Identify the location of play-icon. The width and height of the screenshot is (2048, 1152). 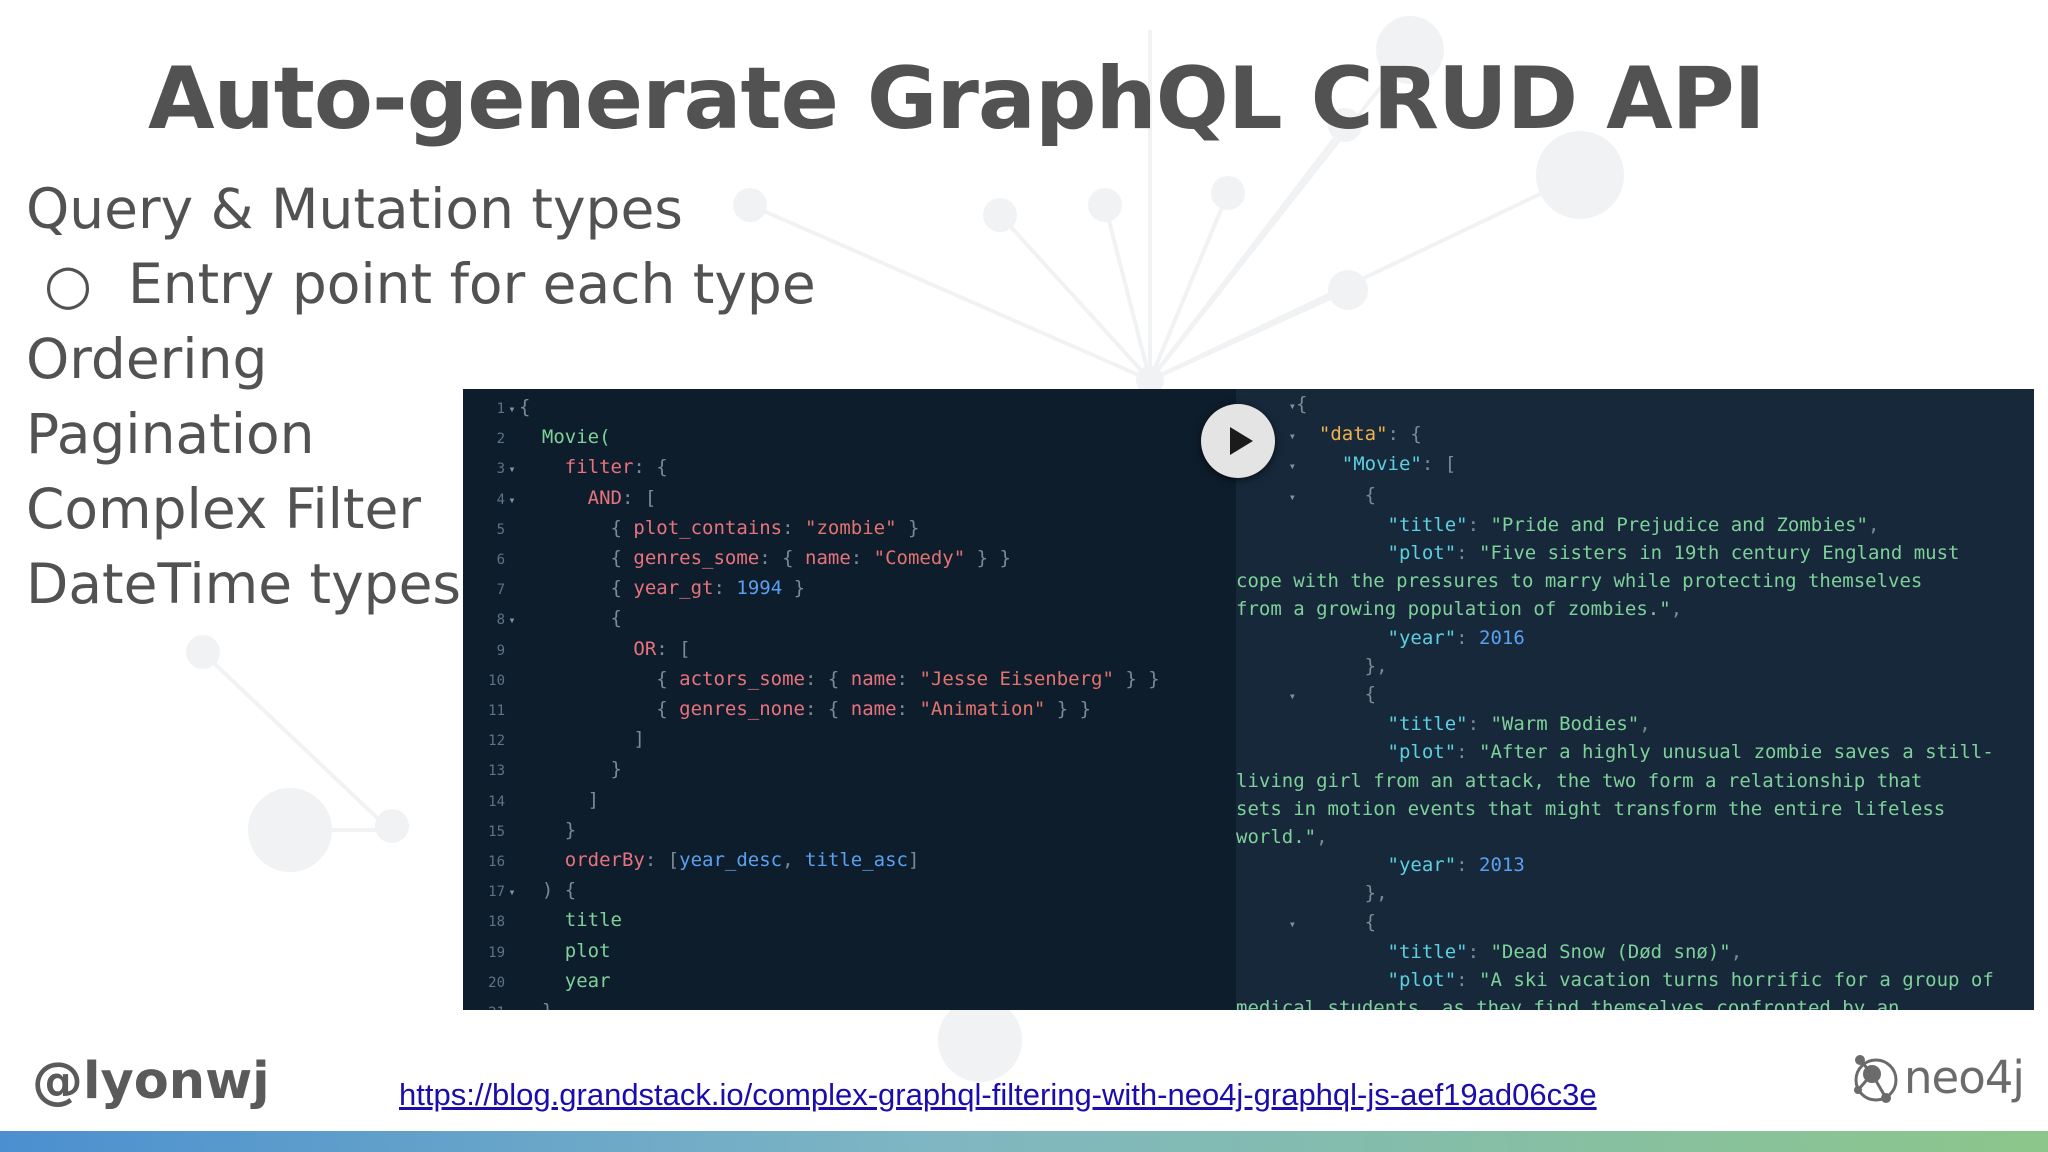
(1241, 441).